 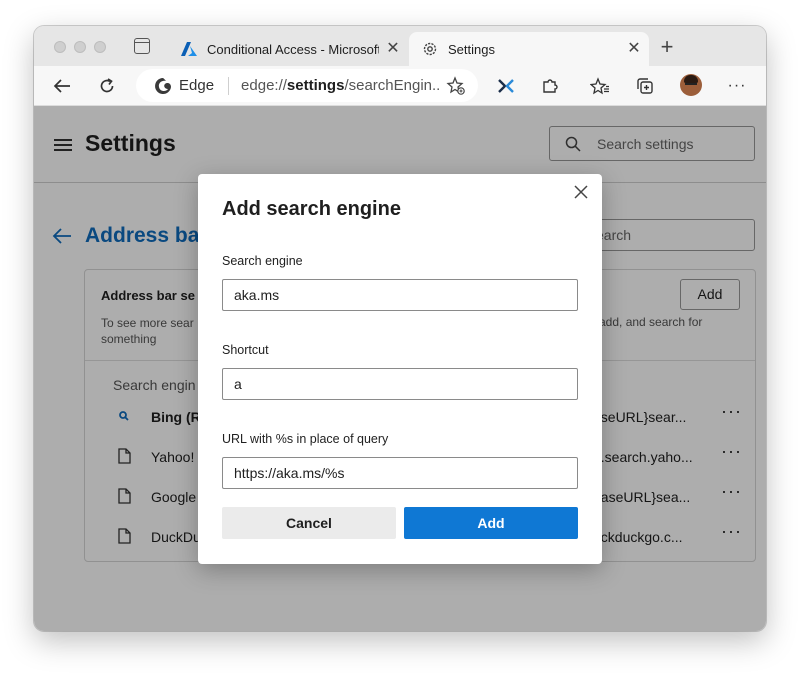 What do you see at coordinates (229, 85) in the screenshot?
I see `divider` at bounding box center [229, 85].